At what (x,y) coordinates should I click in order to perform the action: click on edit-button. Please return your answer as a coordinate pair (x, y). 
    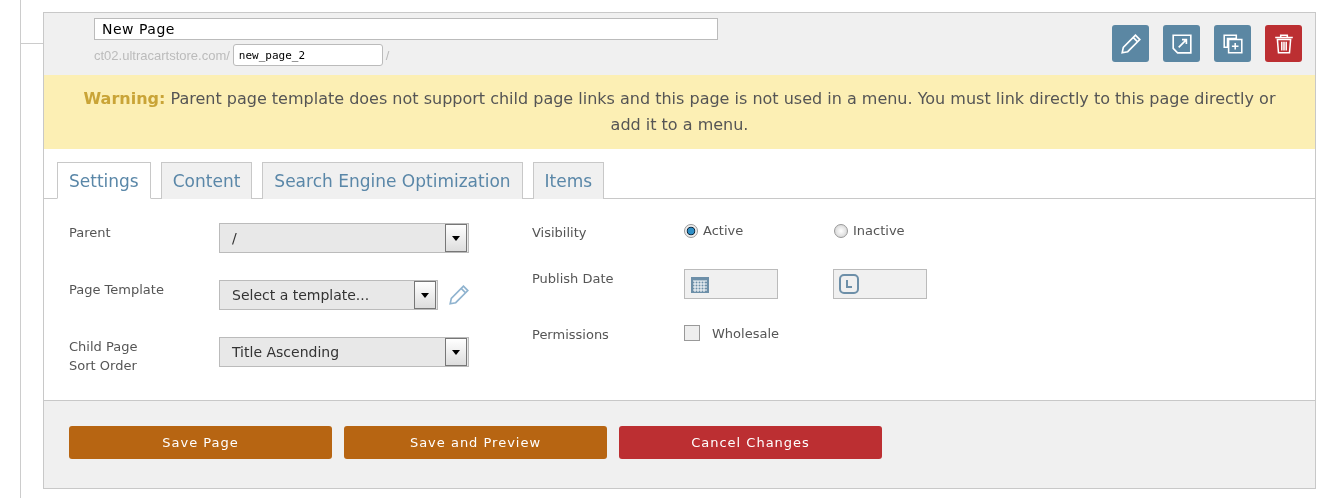
    Looking at the image, I should click on (1130, 43).